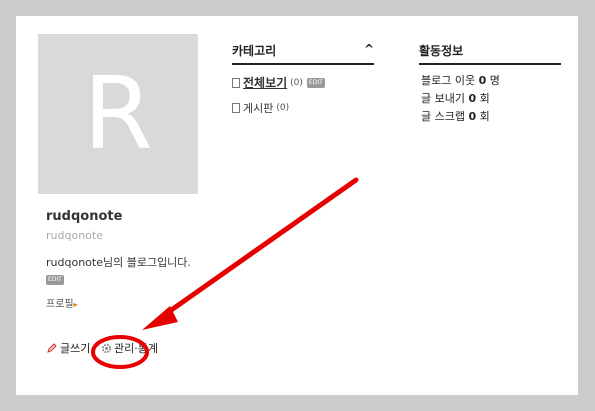  I want to click on annotation-arrow, so click(258, 249).